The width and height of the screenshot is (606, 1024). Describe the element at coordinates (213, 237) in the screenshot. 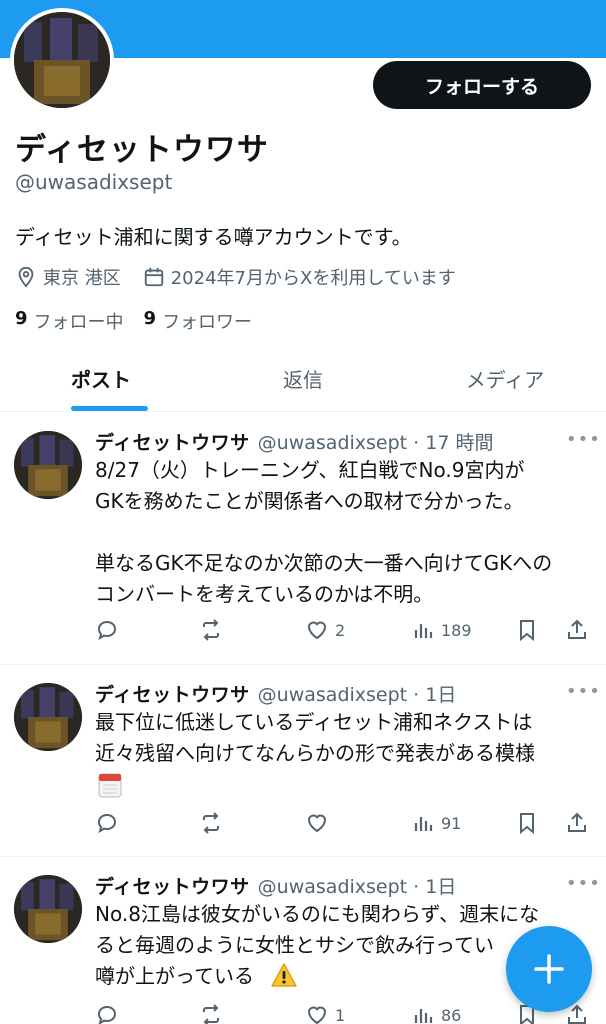

I see `profile-bio: ディセット浦和に関する噂アカウントです。` at that location.